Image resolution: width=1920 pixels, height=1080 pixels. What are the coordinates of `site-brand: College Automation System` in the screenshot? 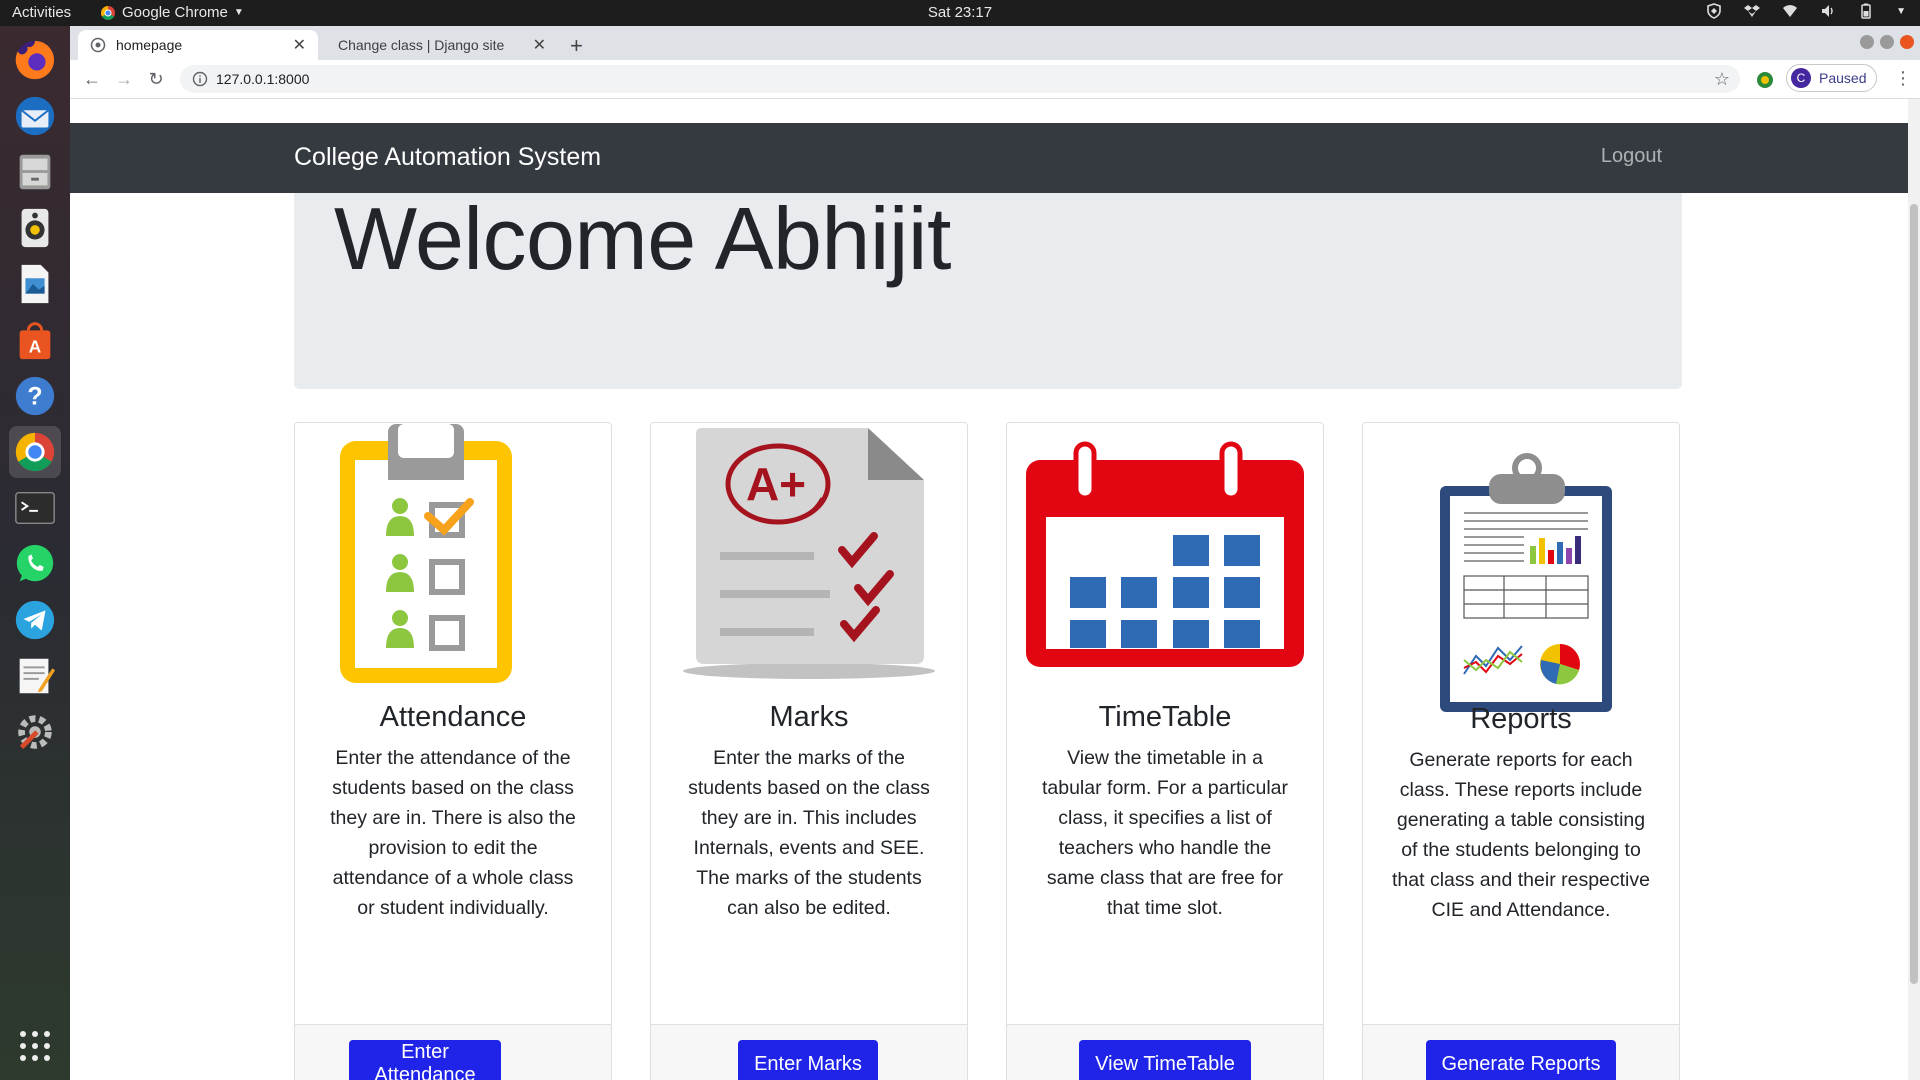 It's located at (447, 157).